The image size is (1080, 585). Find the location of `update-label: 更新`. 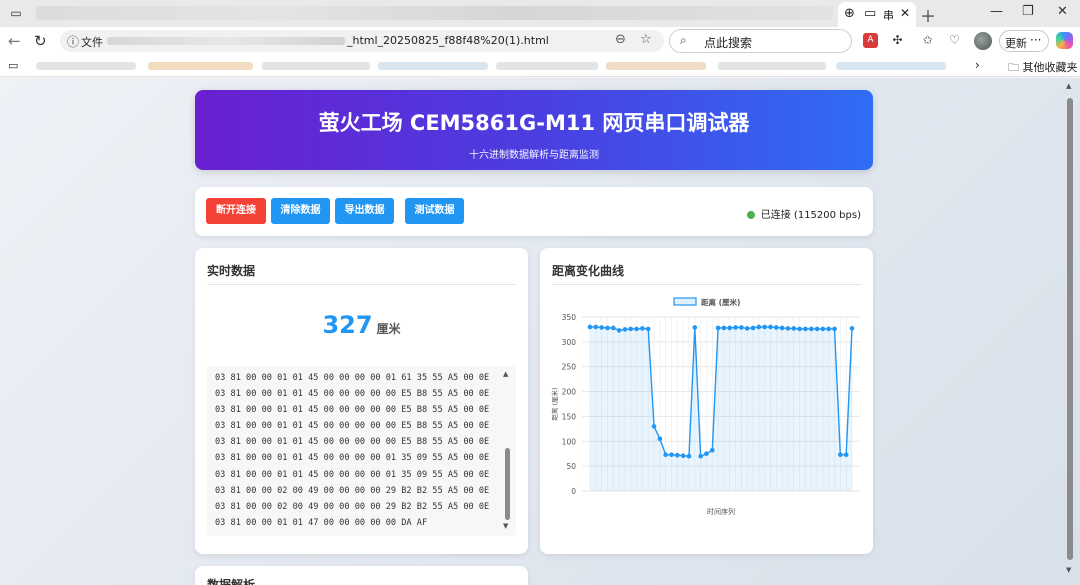

update-label: 更新 is located at coordinates (1016, 43).